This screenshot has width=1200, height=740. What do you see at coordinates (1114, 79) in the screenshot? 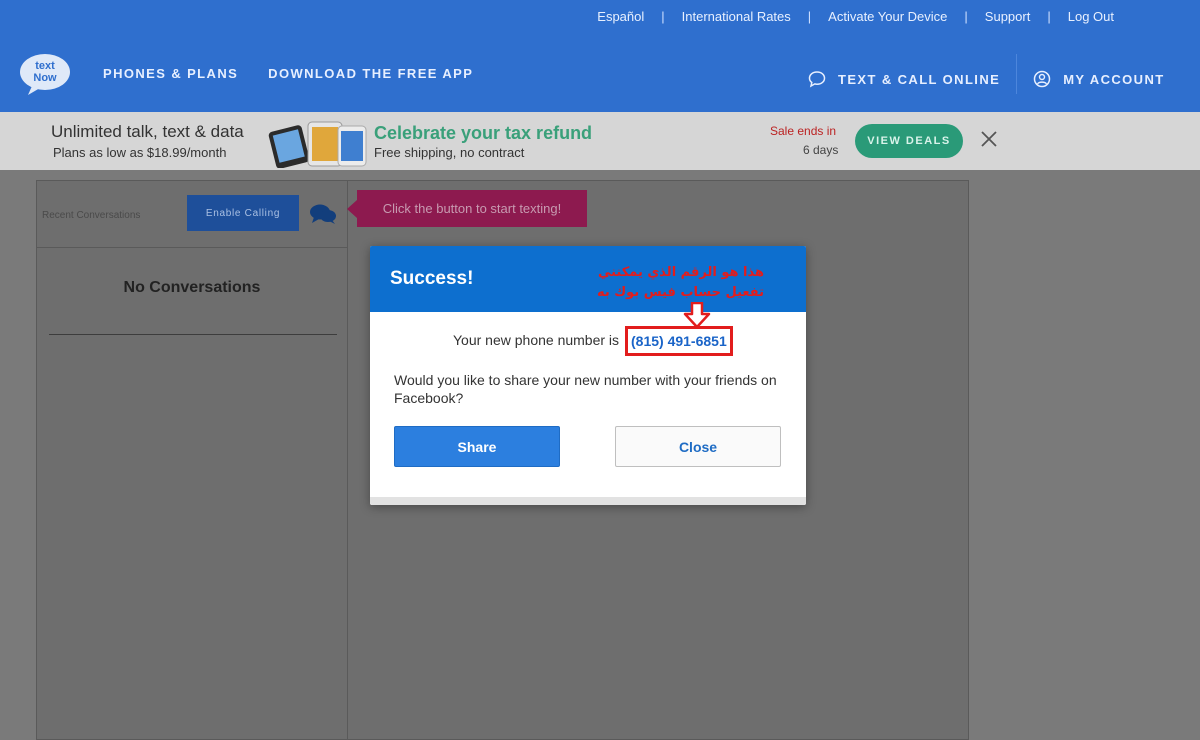
I see `nav-my-account-label: MY ACCOUNT` at bounding box center [1114, 79].